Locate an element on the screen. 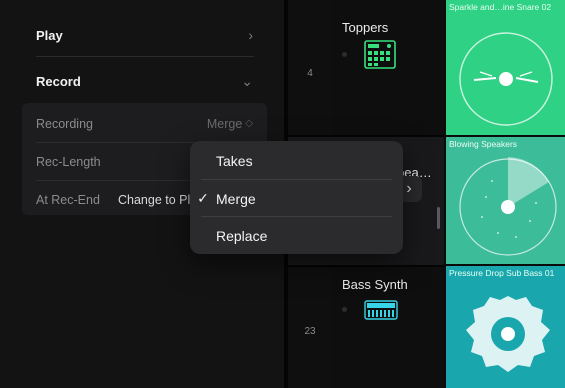 This screenshot has height=388, width=565. clip-cell: Sparkle and…ine Snare 02 is located at coordinates (505, 67).